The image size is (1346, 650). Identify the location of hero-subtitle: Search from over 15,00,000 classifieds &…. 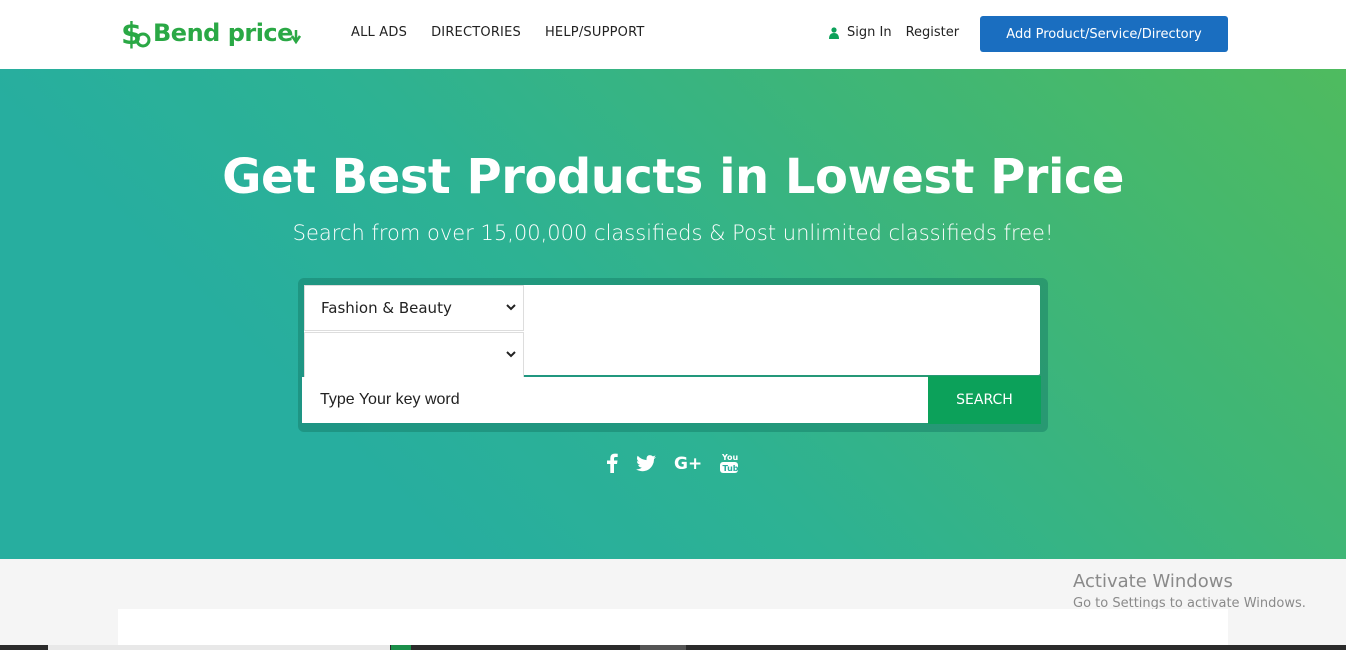
(673, 233).